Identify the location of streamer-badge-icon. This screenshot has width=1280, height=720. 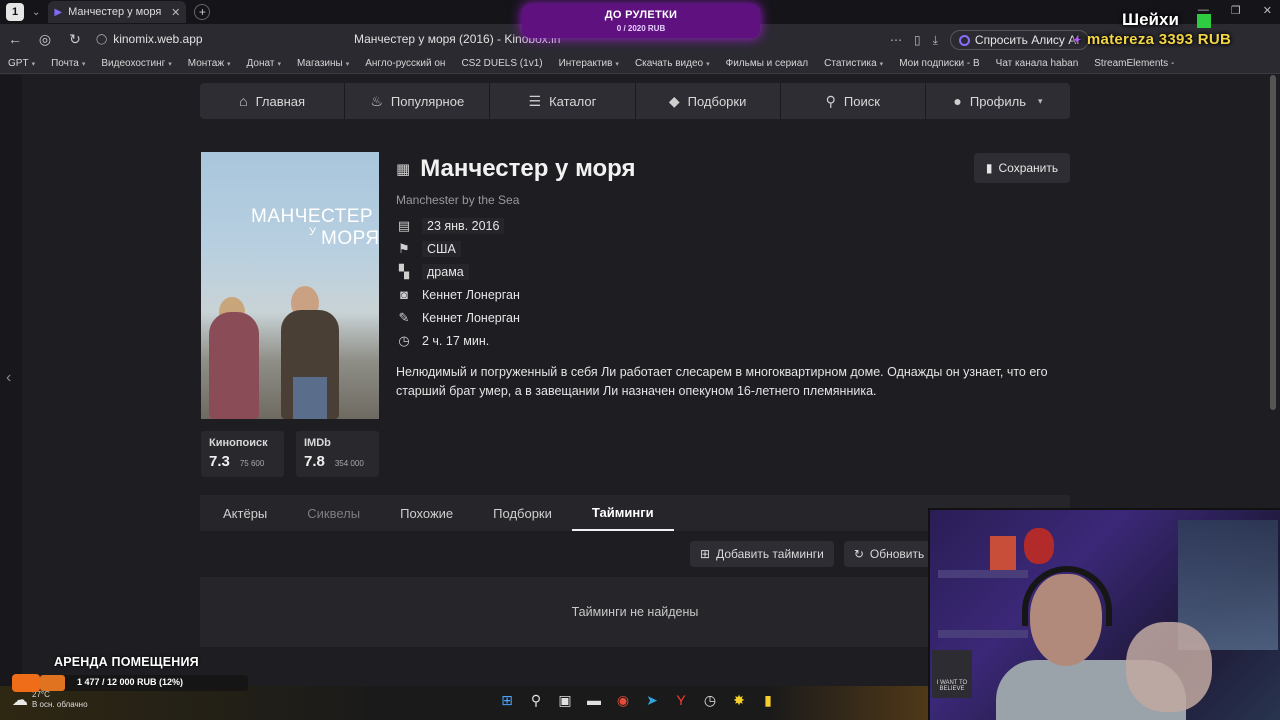
(1204, 21).